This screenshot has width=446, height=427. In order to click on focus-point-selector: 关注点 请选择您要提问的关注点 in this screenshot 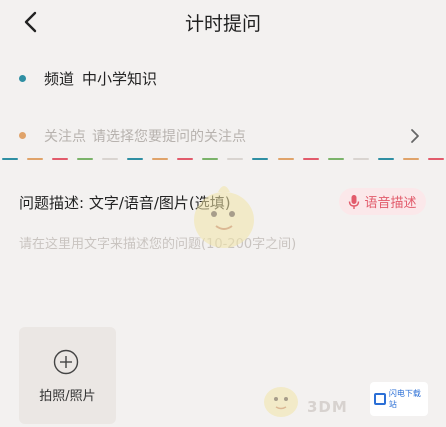, I will do `click(223, 136)`.